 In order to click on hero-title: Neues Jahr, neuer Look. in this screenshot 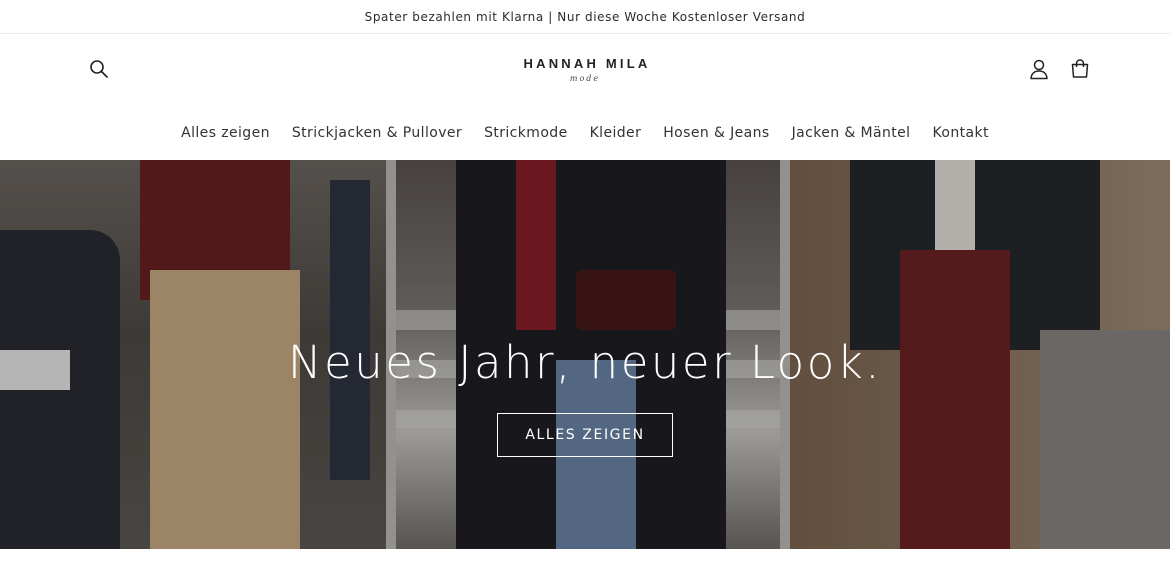, I will do `click(585, 362)`.